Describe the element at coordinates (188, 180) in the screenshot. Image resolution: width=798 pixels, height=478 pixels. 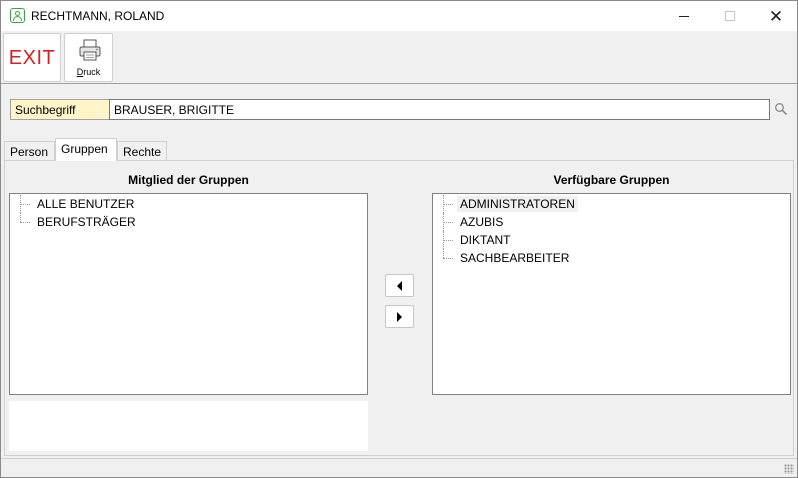
I see `member-groups-title: Mitglied der Gruppen` at that location.